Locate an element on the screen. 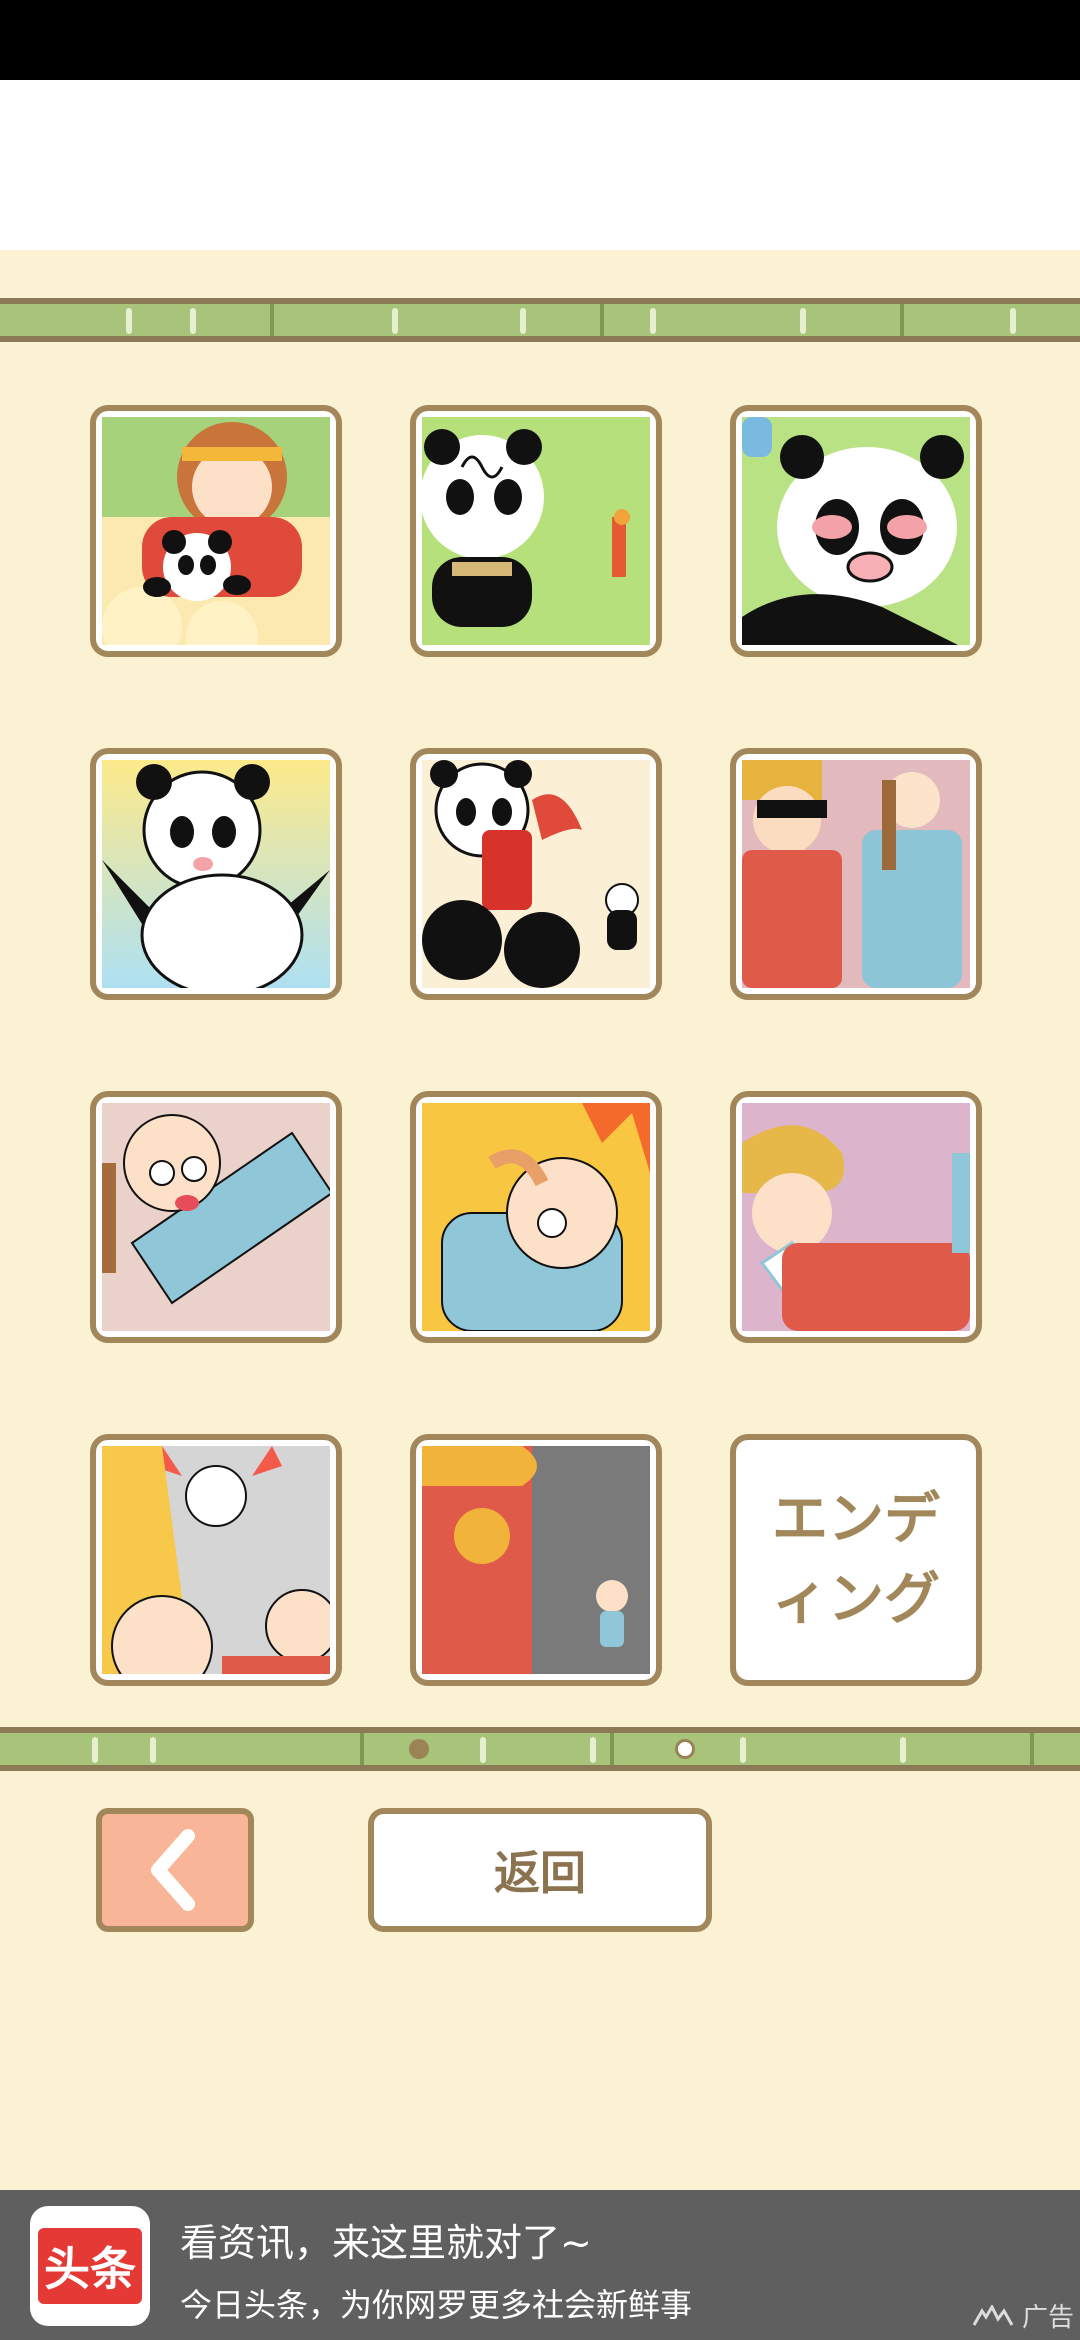 The height and width of the screenshot is (2340, 1080). dog-dark-room-thumbnail is located at coordinates (536, 1560).